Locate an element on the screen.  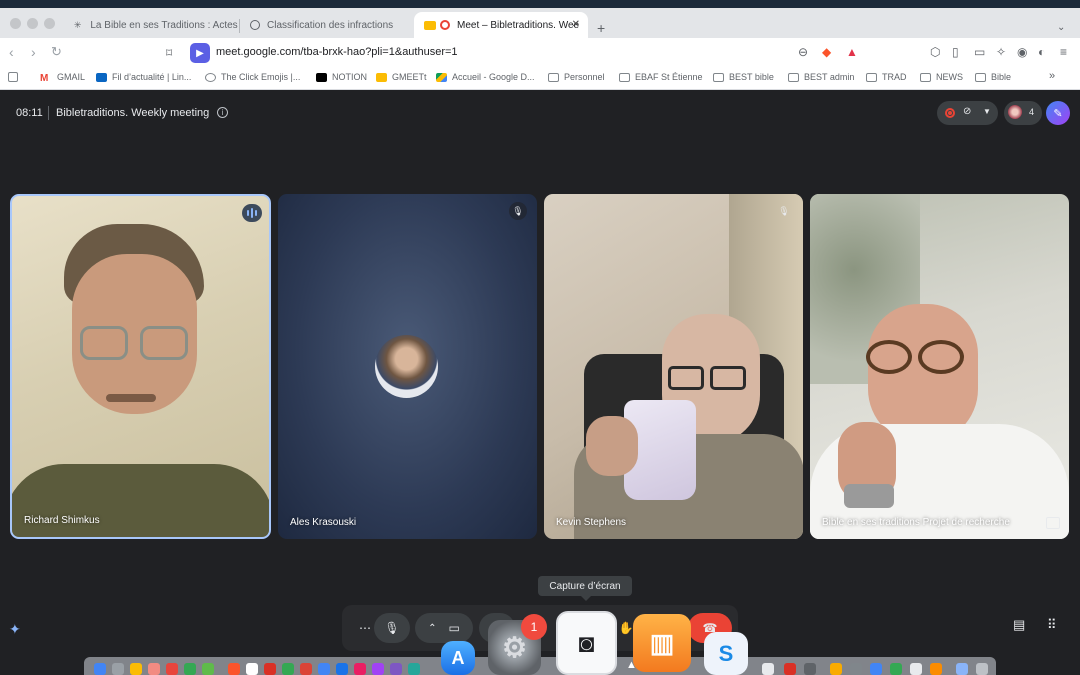
photos-icon is located at coordinates (172, 669).